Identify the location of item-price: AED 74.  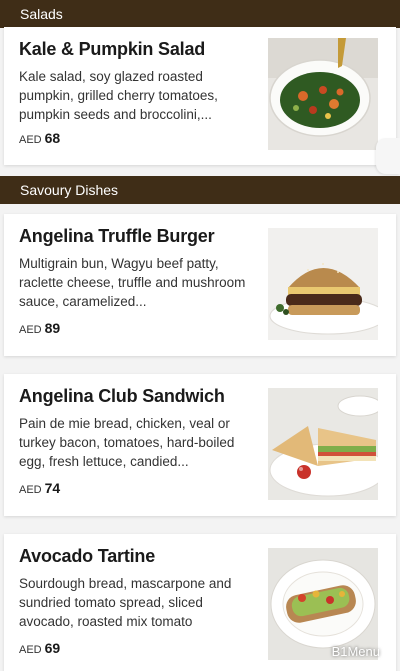
(39, 489).